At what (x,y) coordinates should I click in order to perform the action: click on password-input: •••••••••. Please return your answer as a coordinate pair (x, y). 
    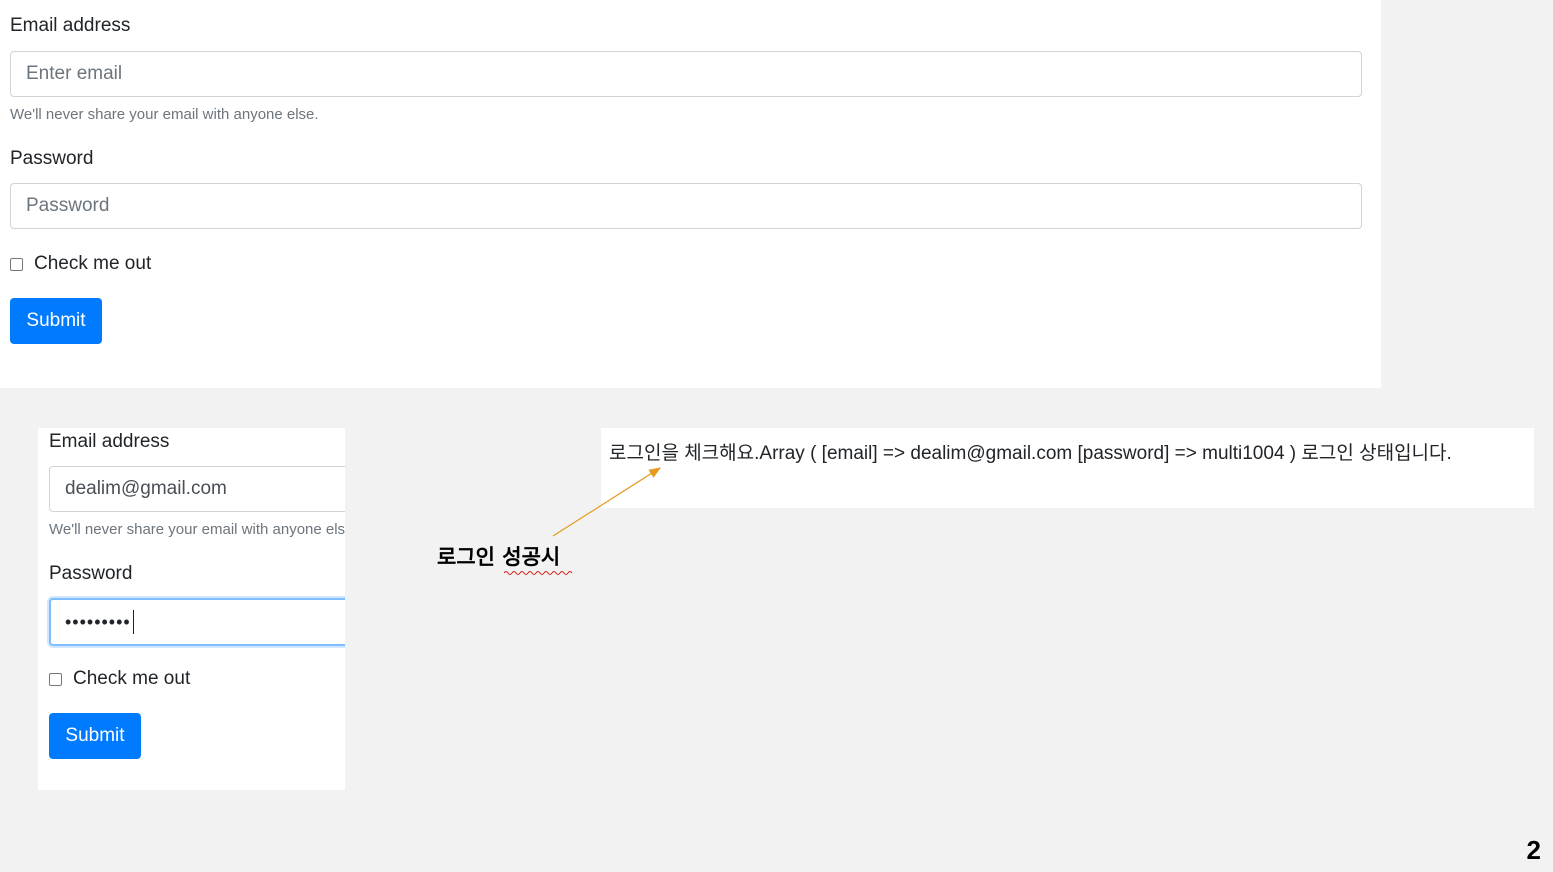
    Looking at the image, I should click on (197, 622).